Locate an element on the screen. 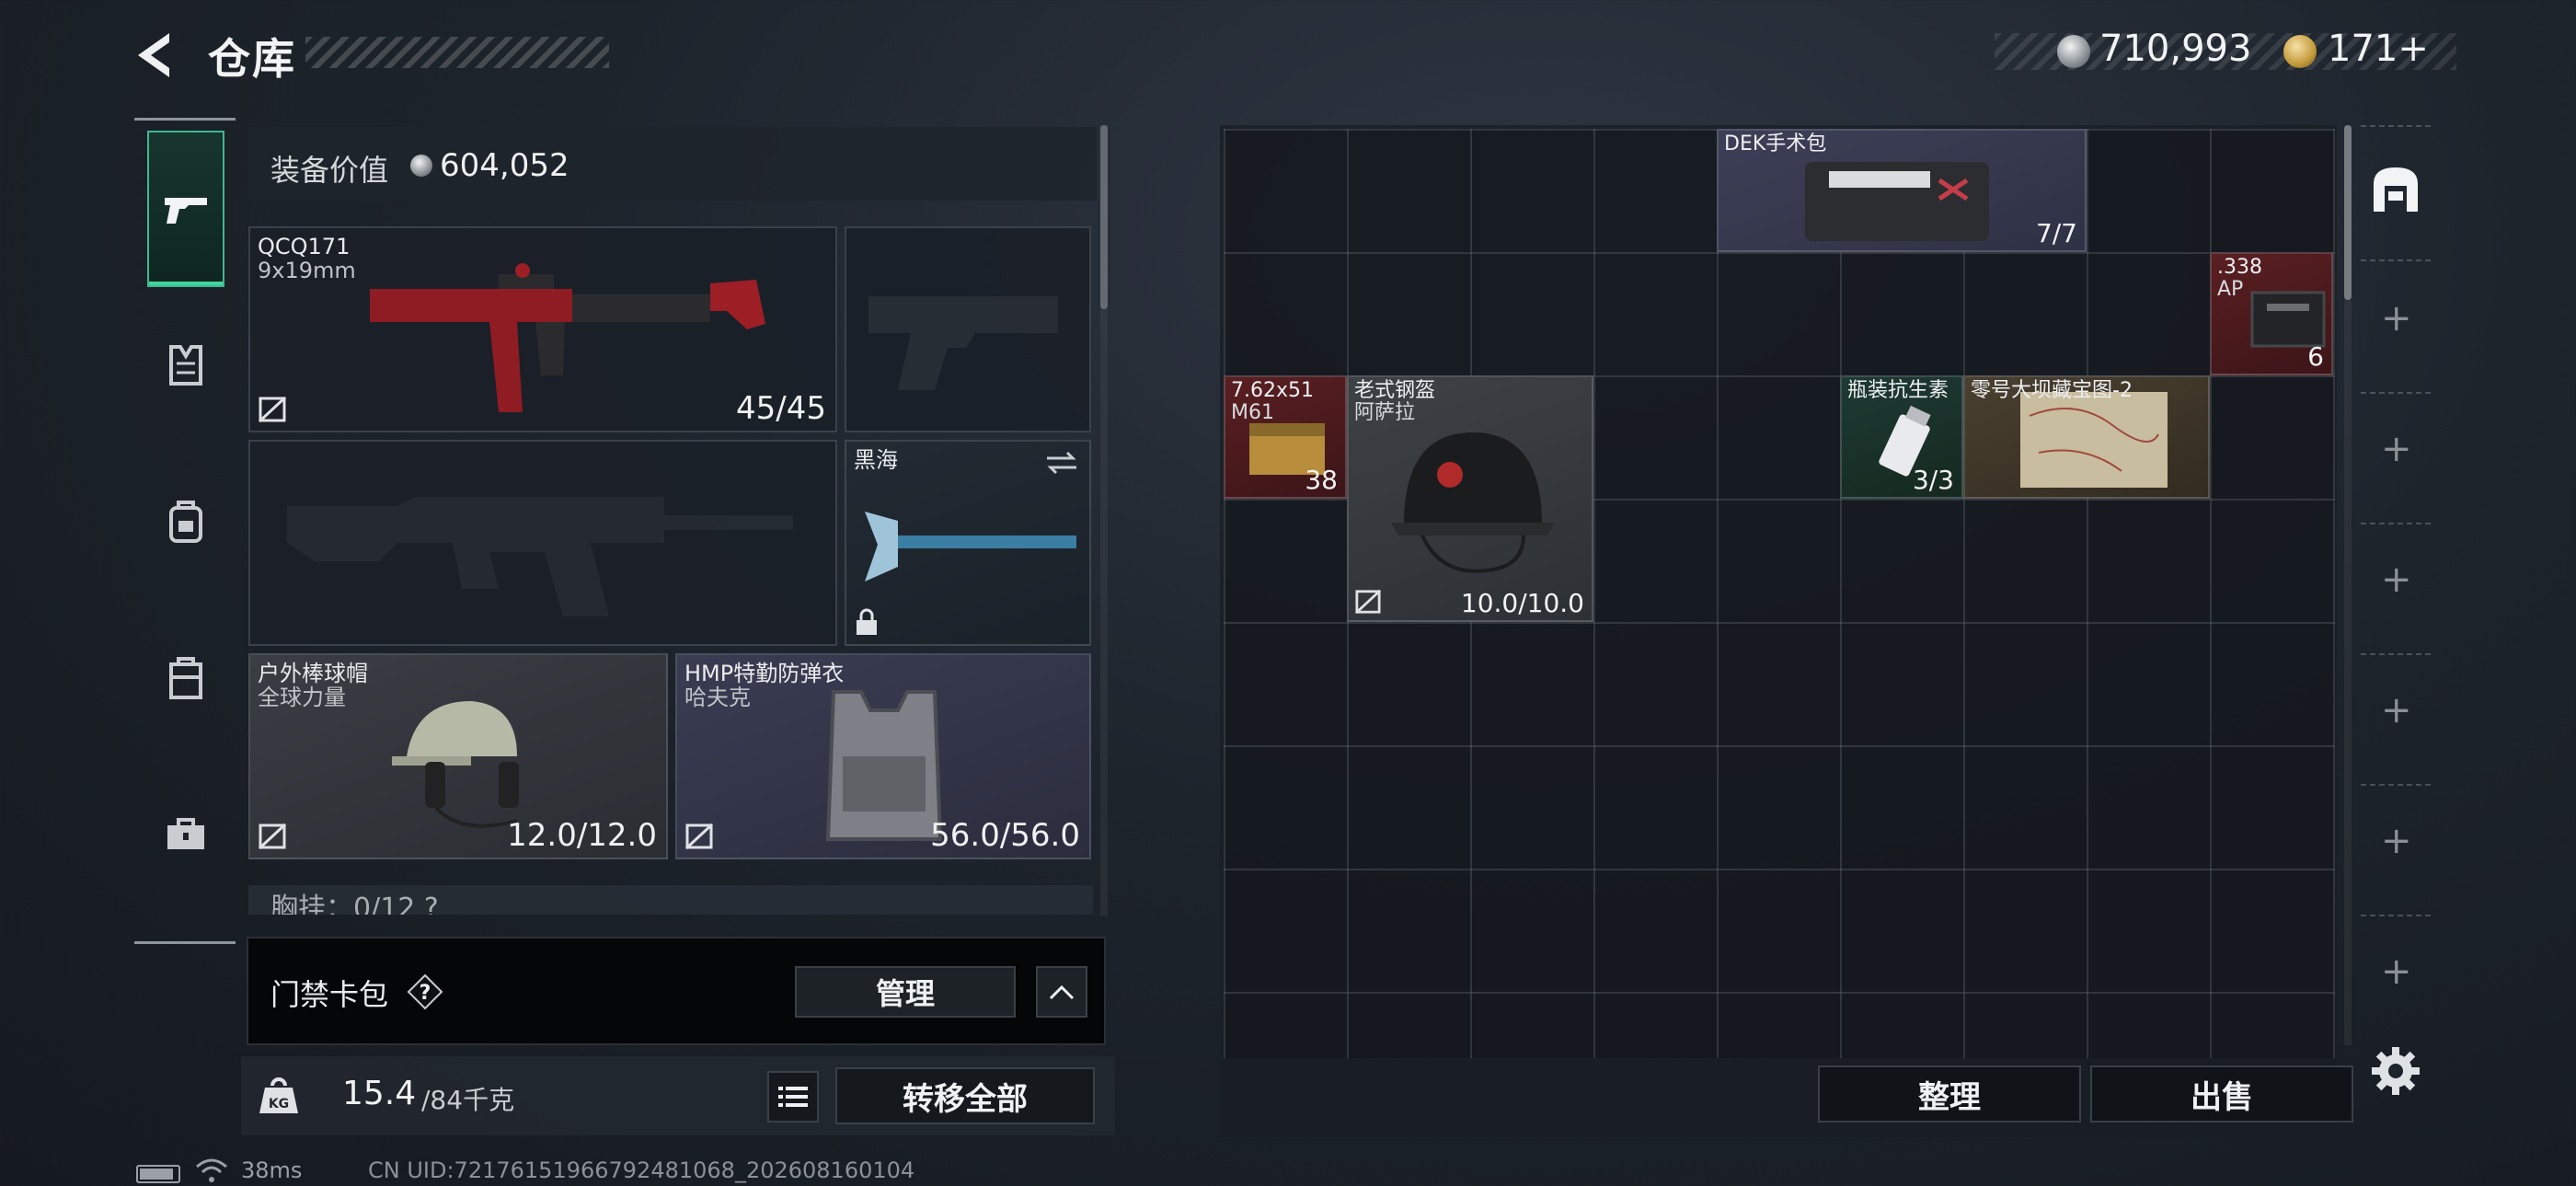  equipment-scroll-thumb is located at coordinates (1104, 217).